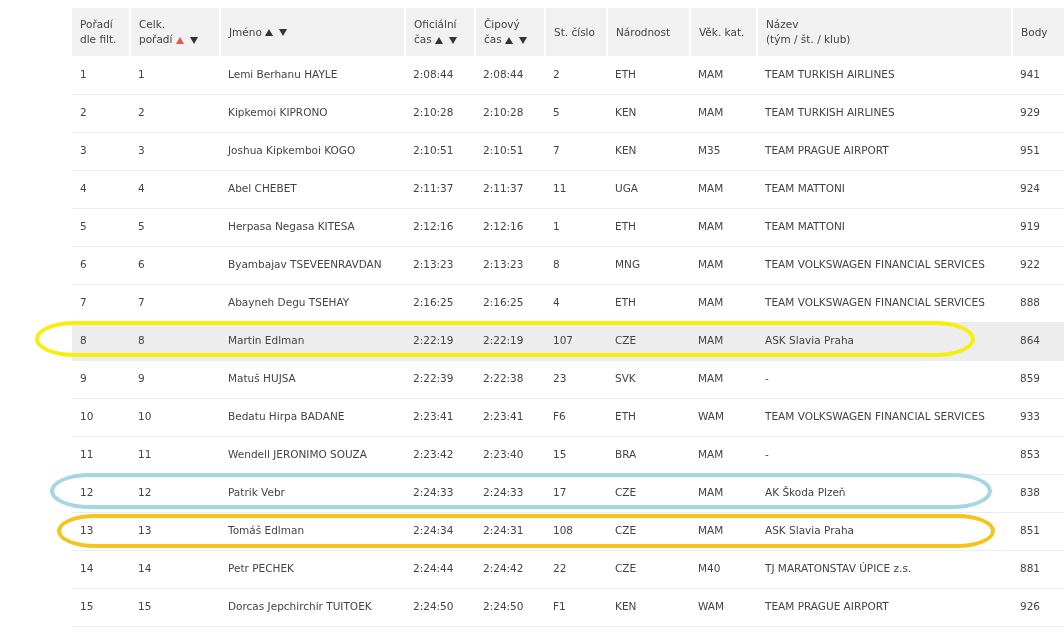  What do you see at coordinates (312, 455) in the screenshot?
I see `table-cell: Wendell JERONIMO SOUZA` at bounding box center [312, 455].